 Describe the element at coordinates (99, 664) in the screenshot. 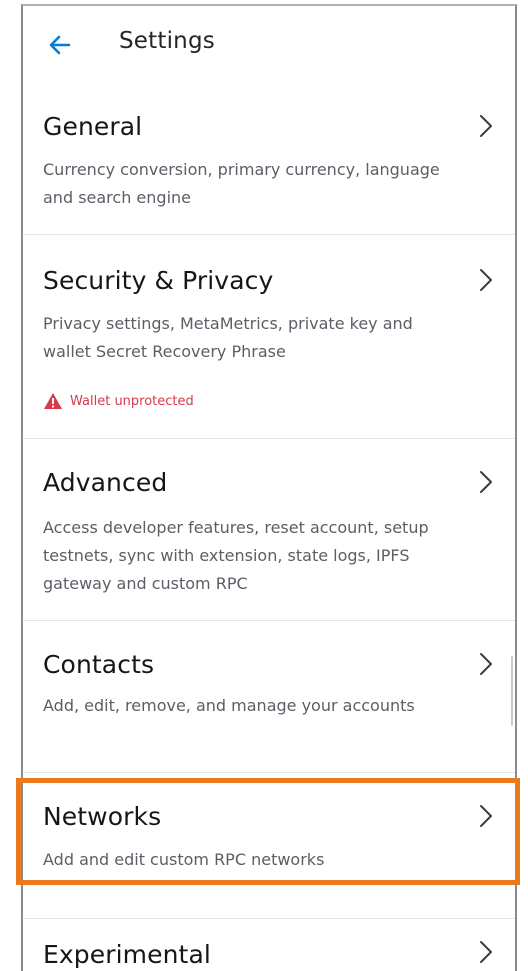

I see `item-title: Contacts` at that location.